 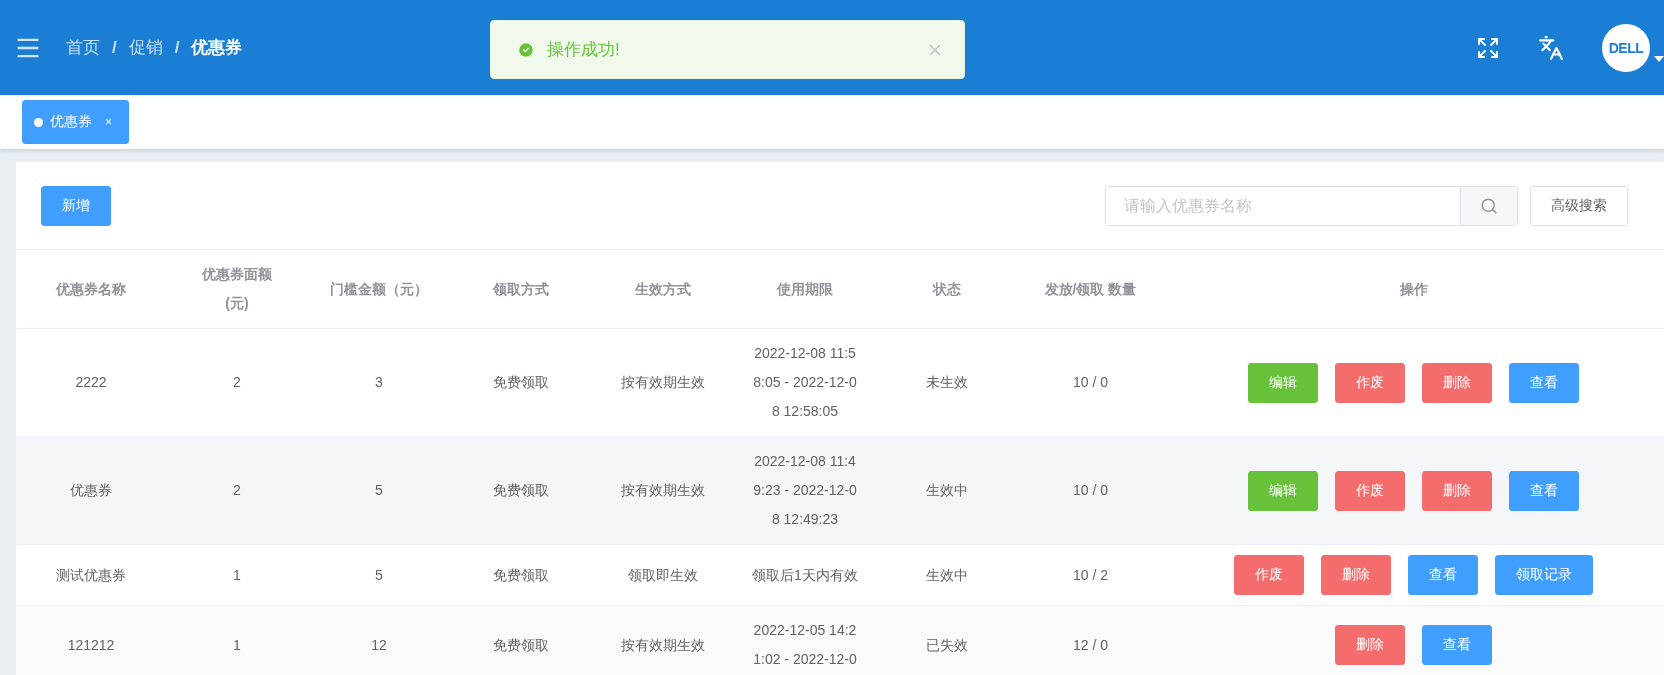 I want to click on check-icon, so click(x=526, y=49).